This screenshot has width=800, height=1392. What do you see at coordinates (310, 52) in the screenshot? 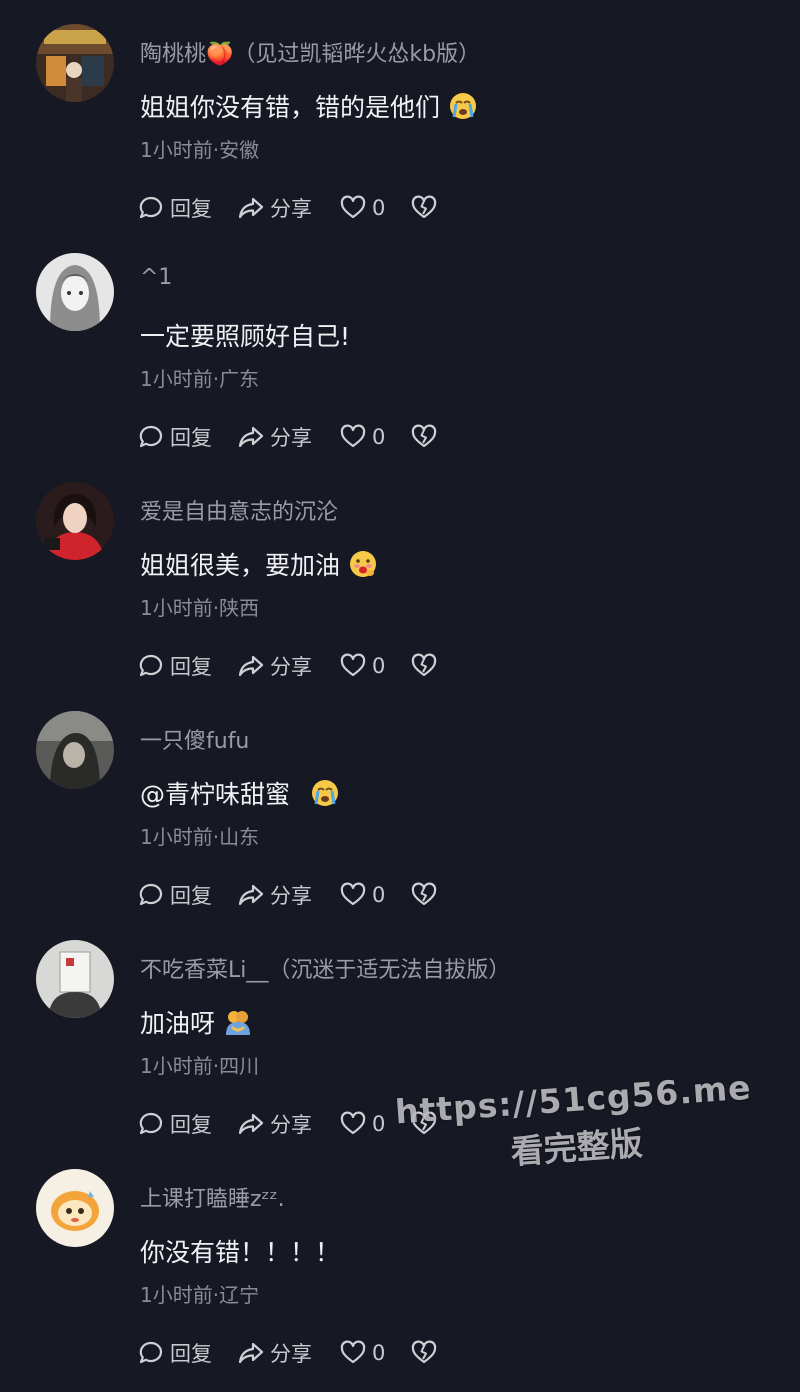
I see `comment-nickname: 陶桃桃🍑（见过凯韬晔火怂kb版）` at bounding box center [310, 52].